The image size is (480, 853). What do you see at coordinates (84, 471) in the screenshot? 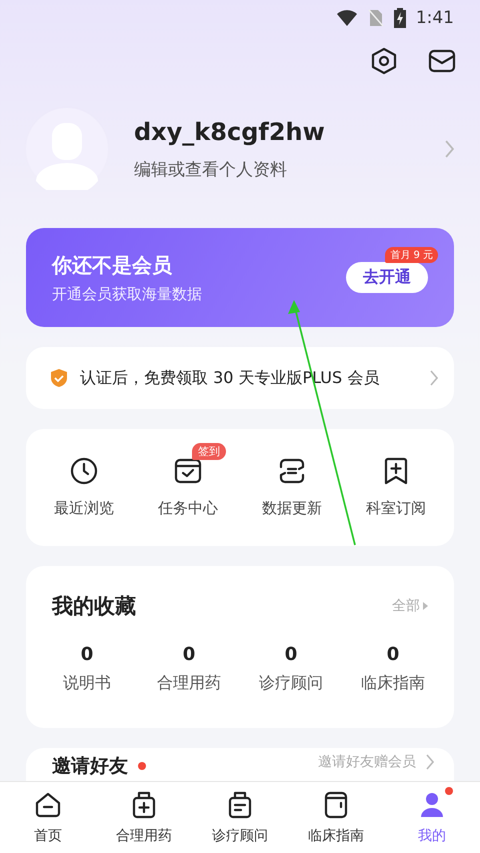
I see `clock-icon` at bounding box center [84, 471].